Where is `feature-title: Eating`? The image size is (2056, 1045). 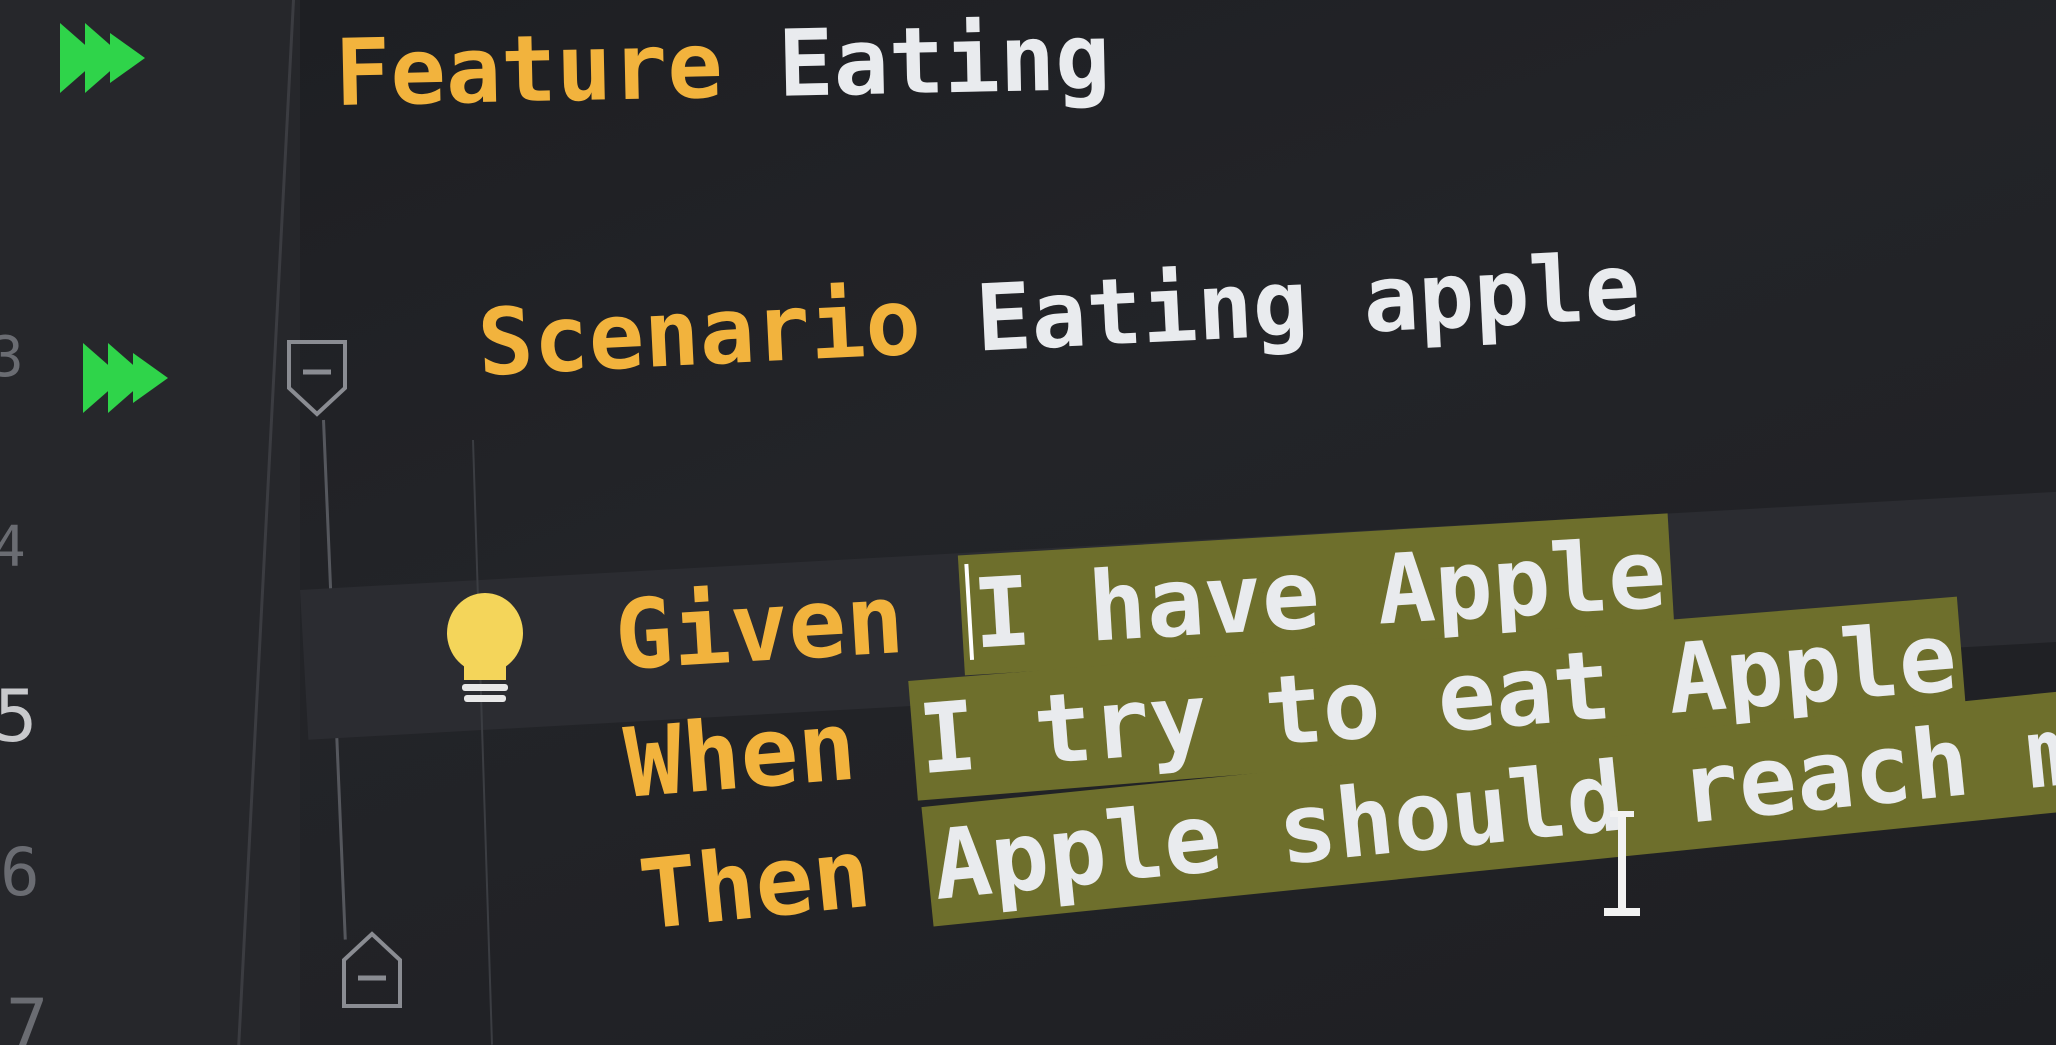
feature-title: Eating is located at coordinates (944, 60).